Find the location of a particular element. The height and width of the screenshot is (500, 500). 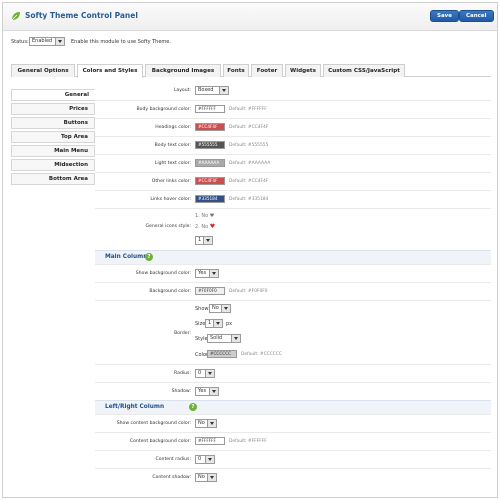

color-default: Default: #CC4F4F is located at coordinates (249, 127).